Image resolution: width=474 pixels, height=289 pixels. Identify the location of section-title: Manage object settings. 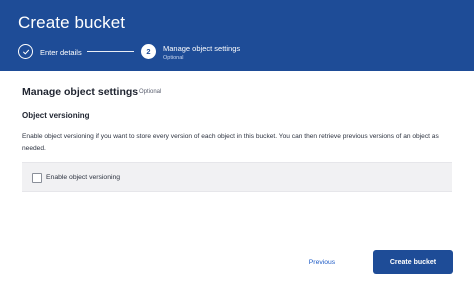
(80, 92).